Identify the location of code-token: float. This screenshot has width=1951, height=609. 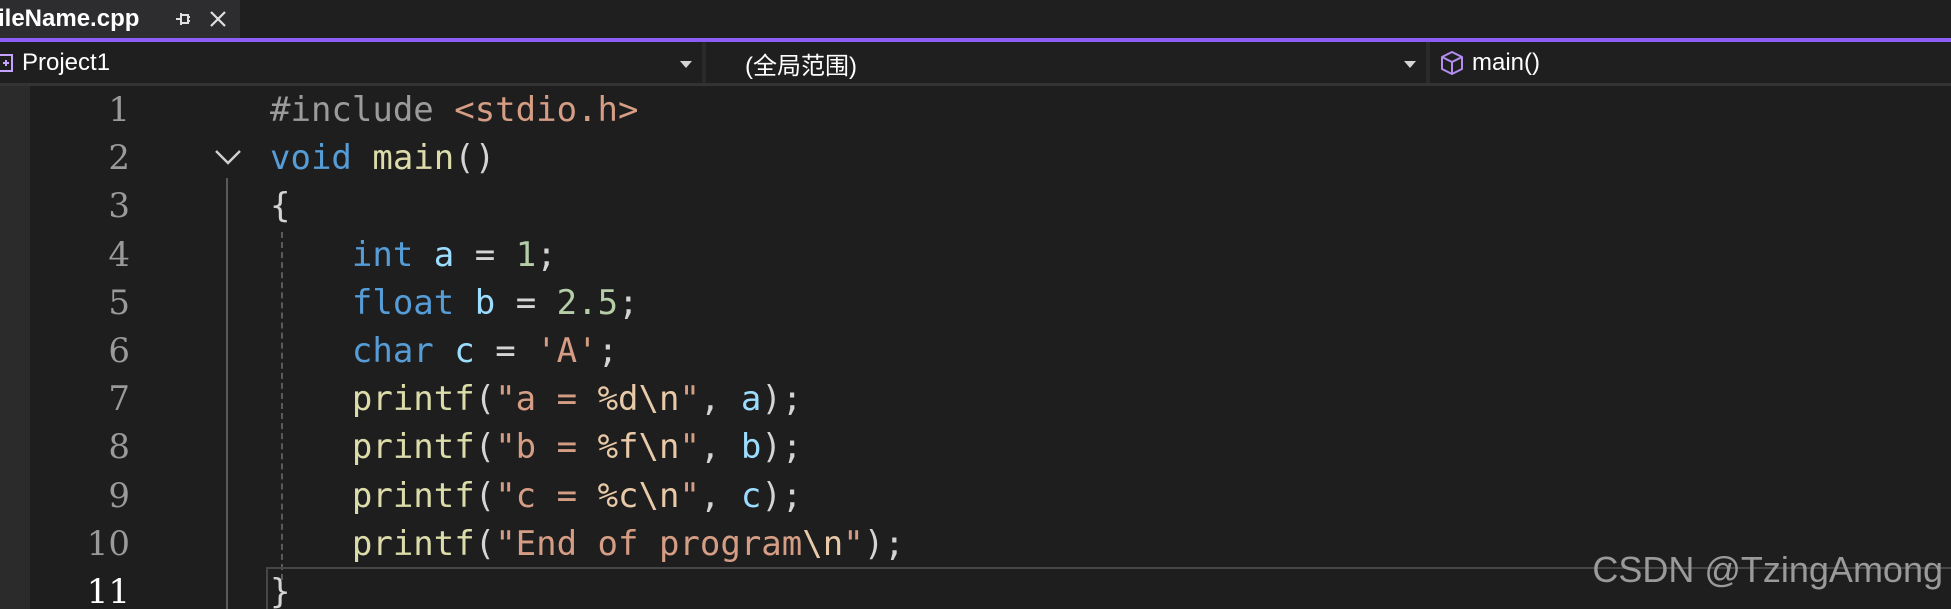
(403, 302).